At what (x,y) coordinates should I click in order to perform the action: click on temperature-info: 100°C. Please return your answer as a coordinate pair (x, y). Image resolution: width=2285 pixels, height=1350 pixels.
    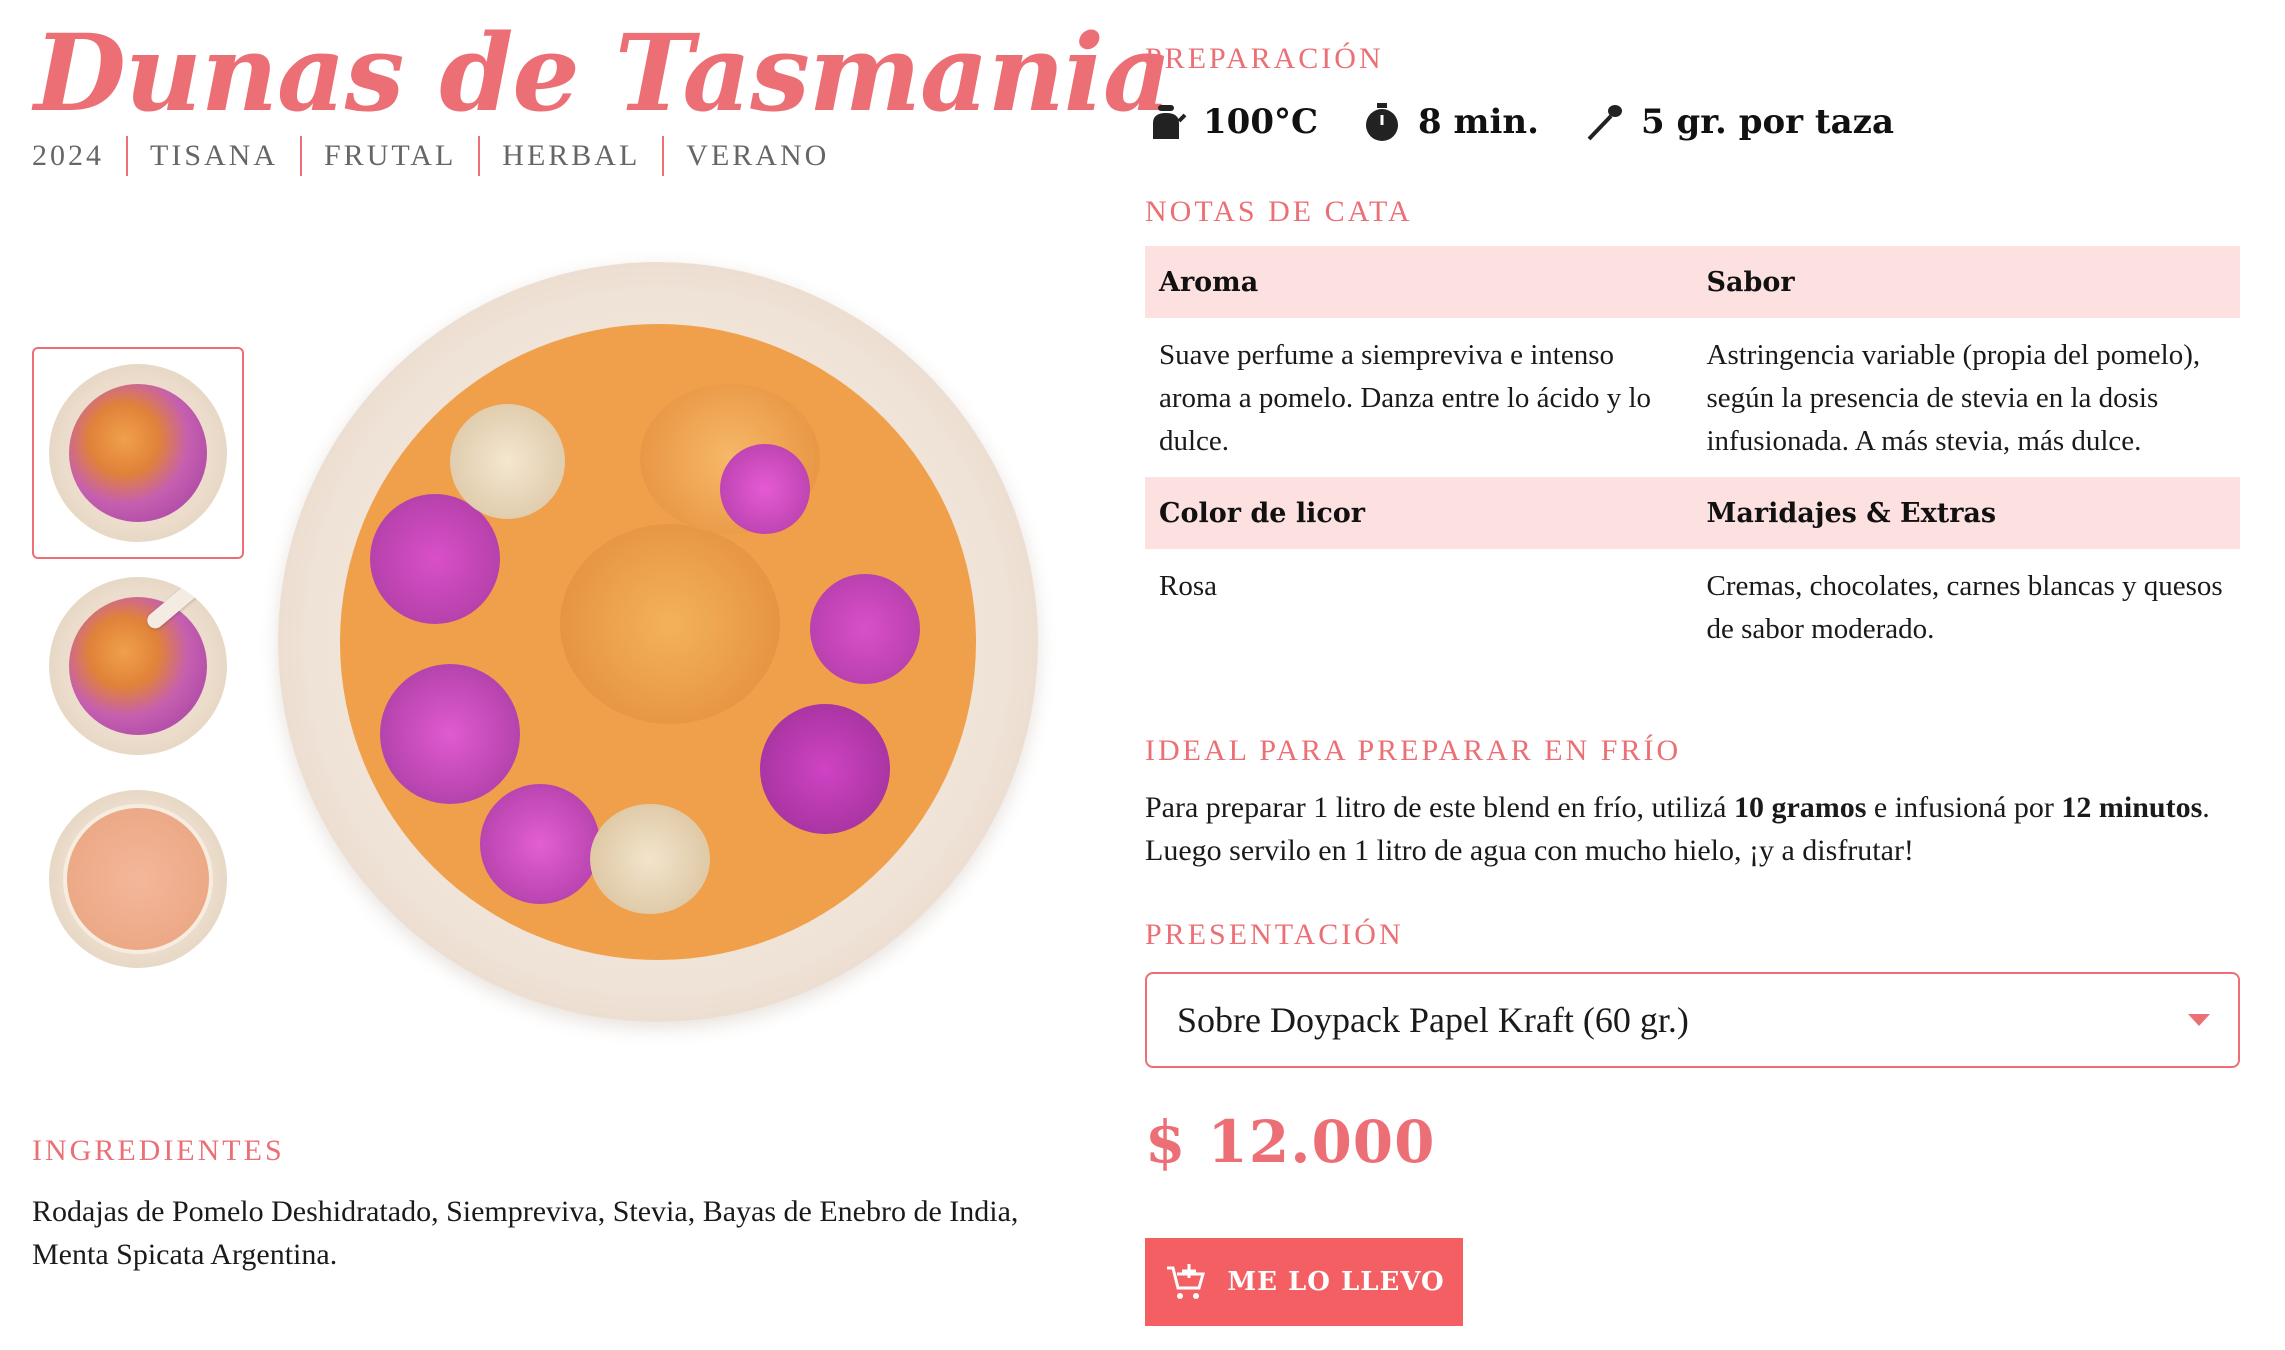
    Looking at the image, I should click on (1231, 122).